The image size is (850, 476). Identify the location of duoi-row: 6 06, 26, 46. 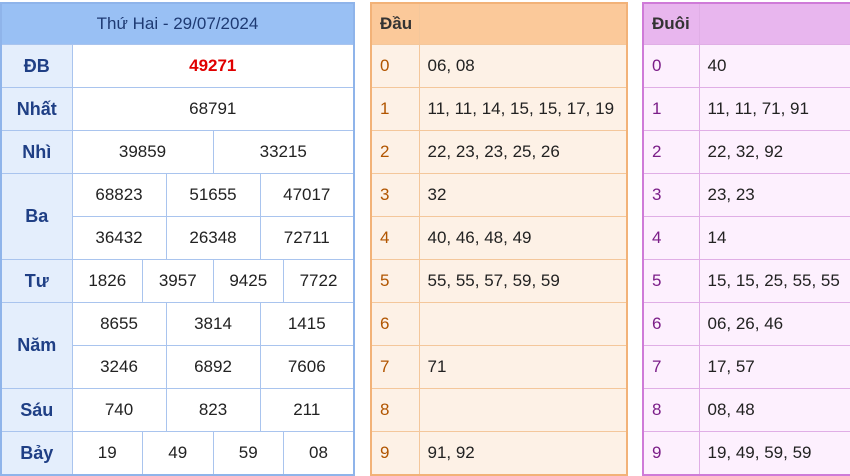
(746, 324).